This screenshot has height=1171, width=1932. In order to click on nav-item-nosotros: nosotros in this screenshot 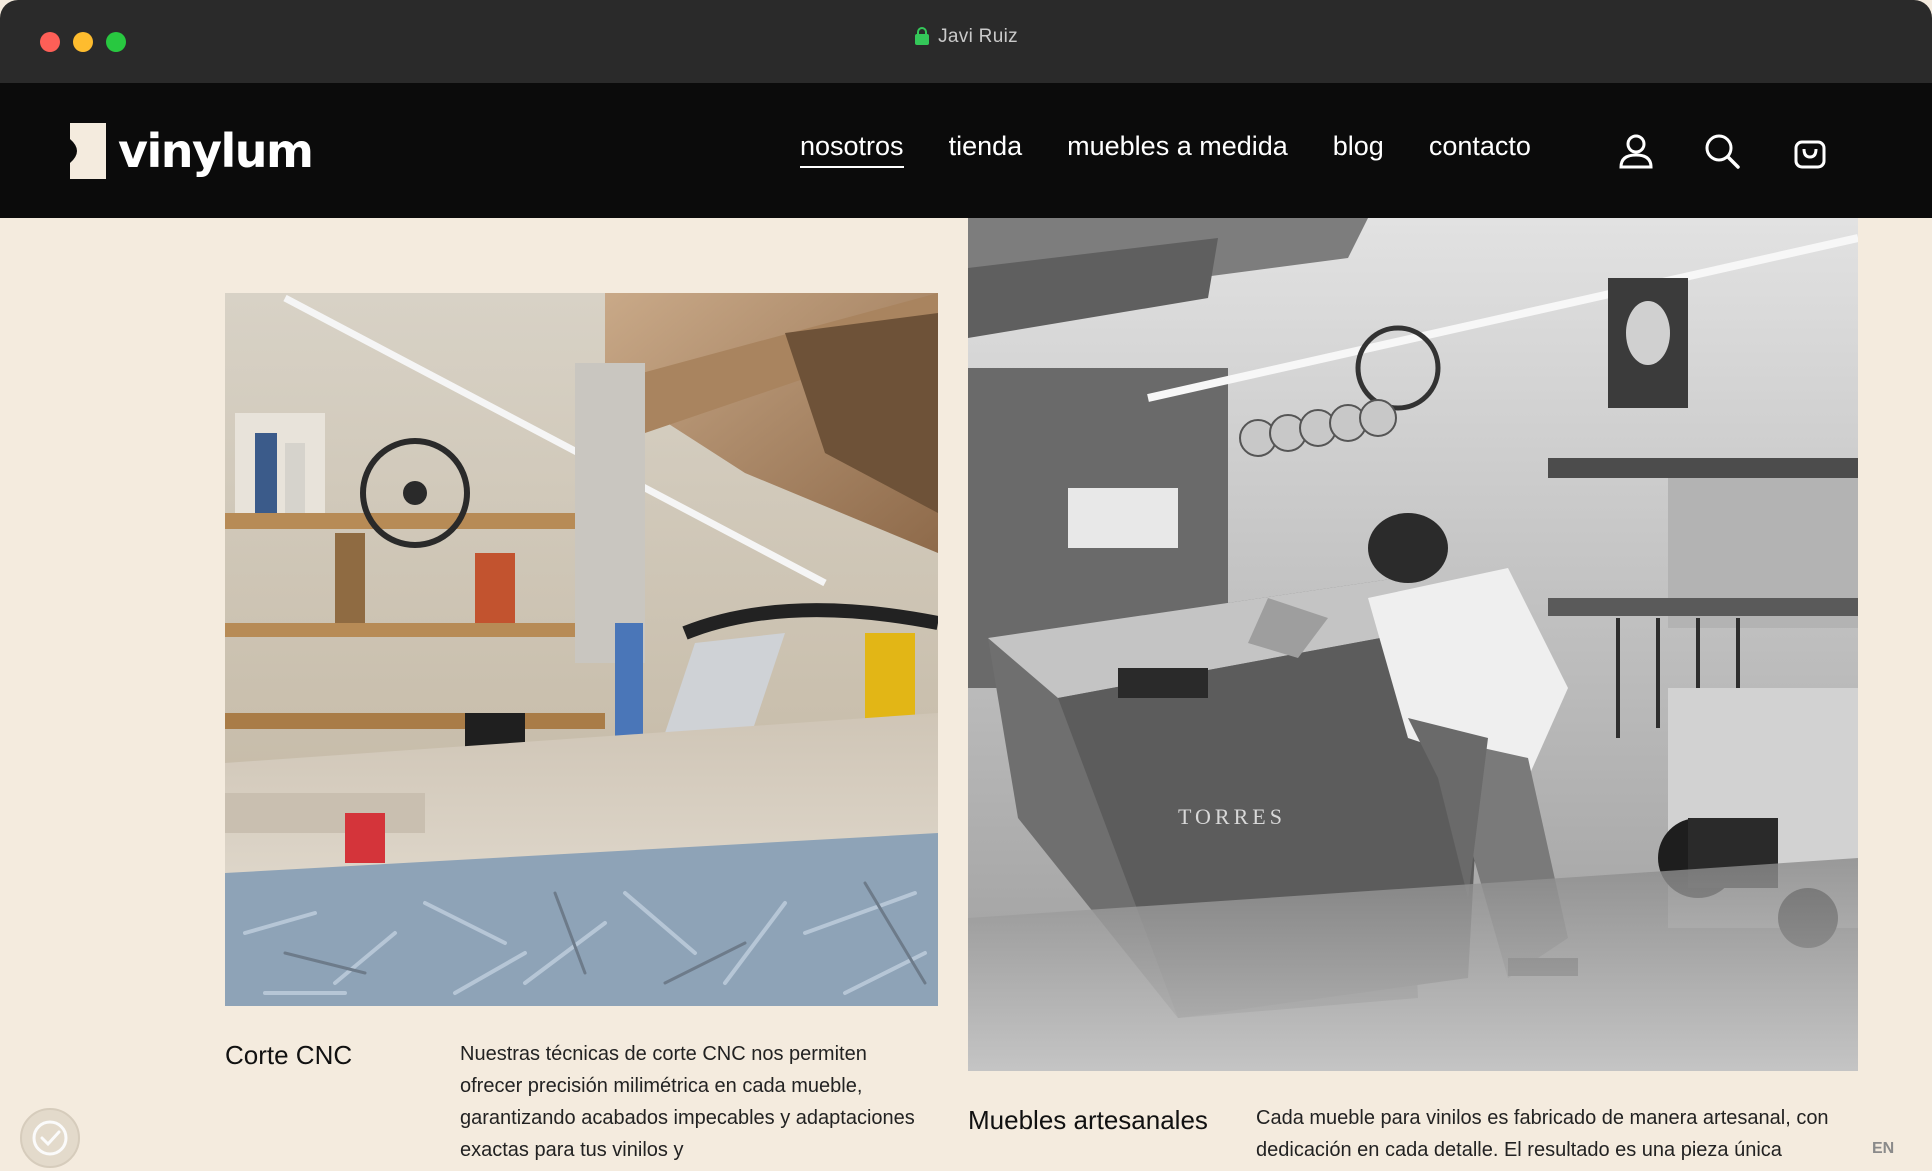, I will do `click(852, 149)`.